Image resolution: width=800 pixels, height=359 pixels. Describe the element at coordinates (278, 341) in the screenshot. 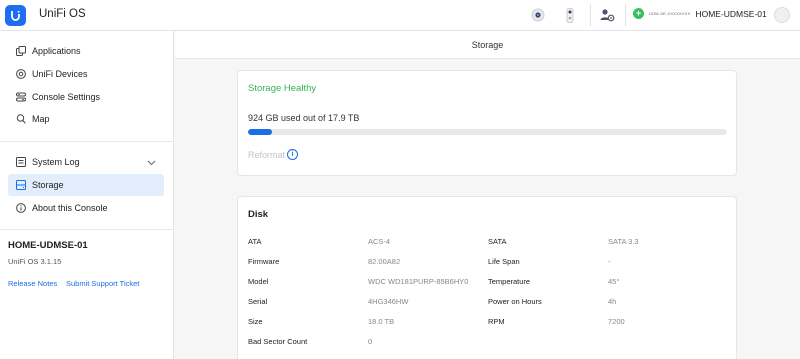

I see `disk-label: Bad Sector Count` at that location.